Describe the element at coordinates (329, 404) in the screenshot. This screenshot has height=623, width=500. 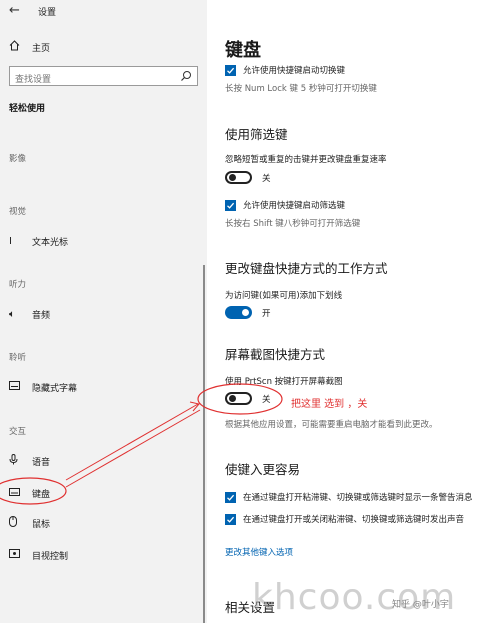
I see `annotation-text: 把这里 选到 ，关` at that location.